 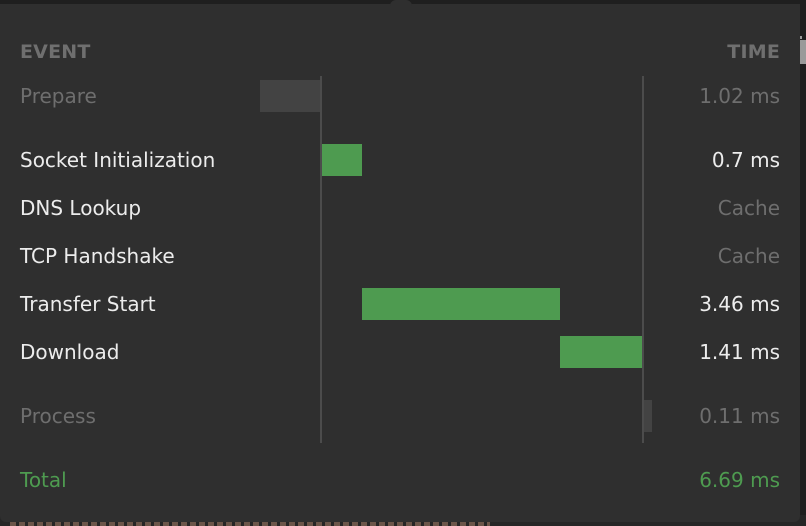 I want to click on event-label: Transfer Start, so click(x=88, y=304).